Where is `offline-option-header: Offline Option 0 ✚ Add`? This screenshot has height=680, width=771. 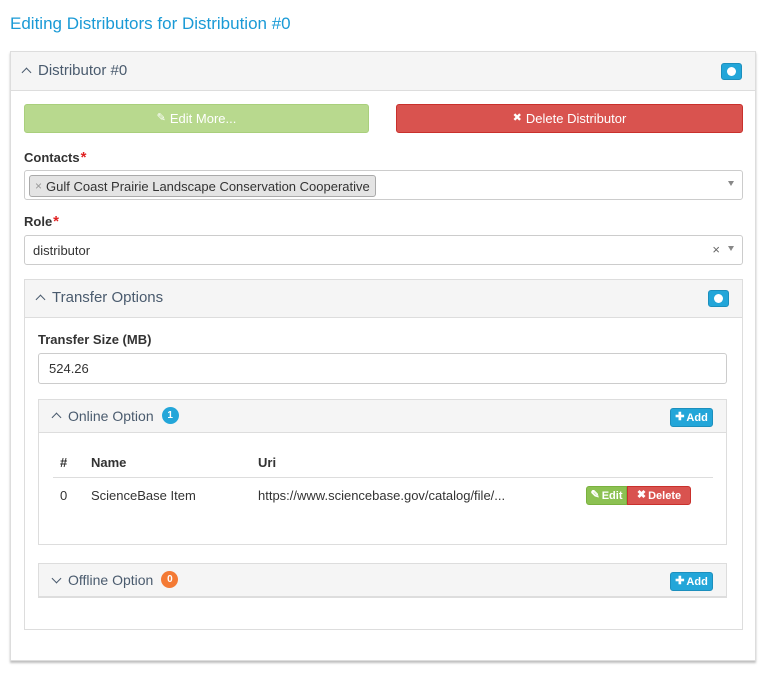
offline-option-header: Offline Option 0 ✚ Add is located at coordinates (382, 580).